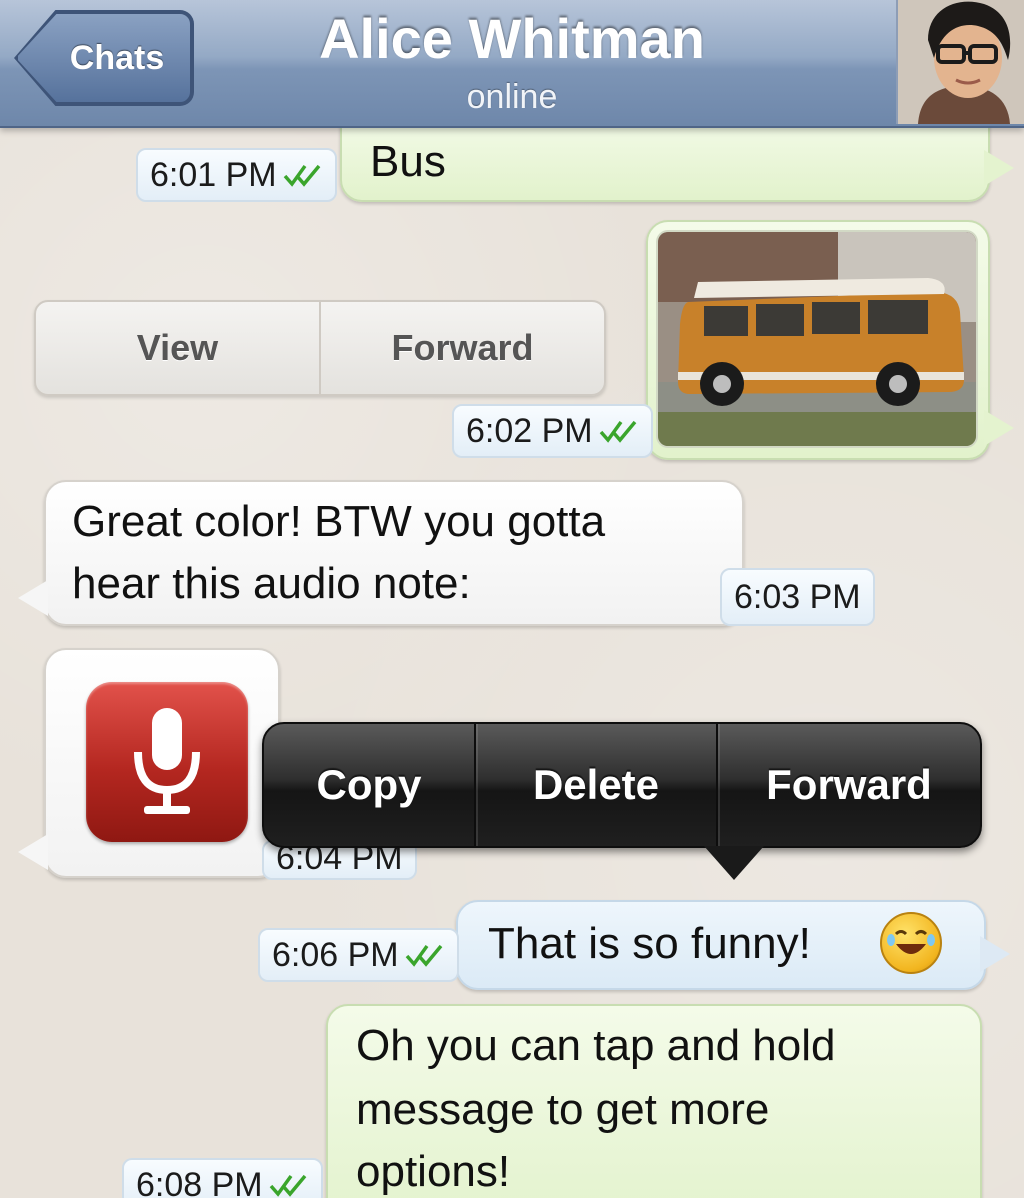 Image resolution: width=1024 pixels, height=1198 pixels. I want to click on message-text-line: hear this audio note:, so click(271, 583).